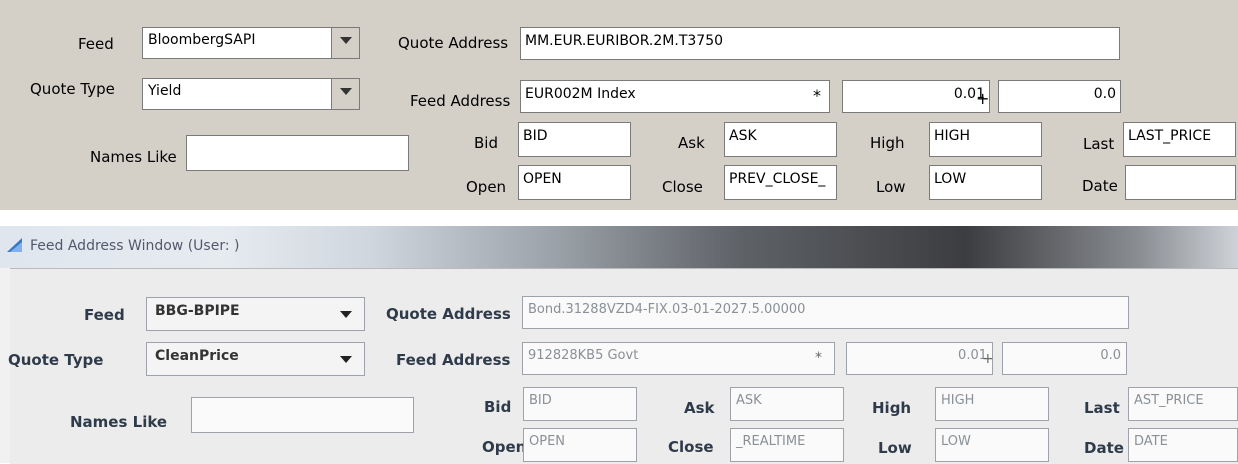 Image resolution: width=1238 pixels, height=464 pixels. Describe the element at coordinates (1102, 408) in the screenshot. I see `bottom-last-label: Last` at that location.